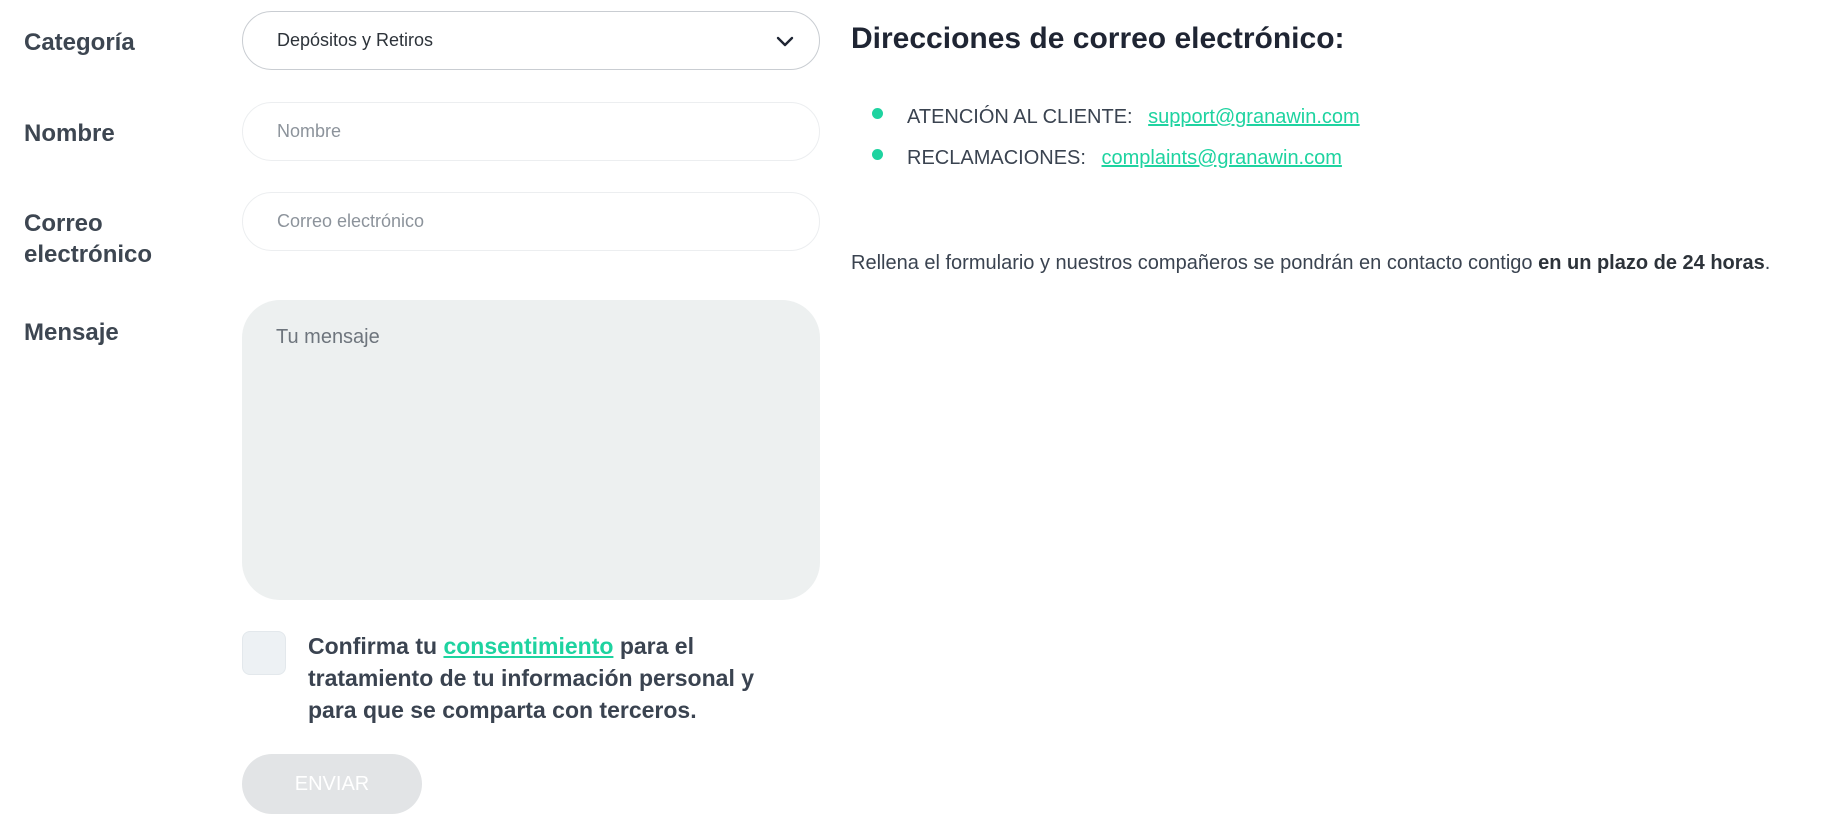  I want to click on submit-button: ENVIAR, so click(332, 784).